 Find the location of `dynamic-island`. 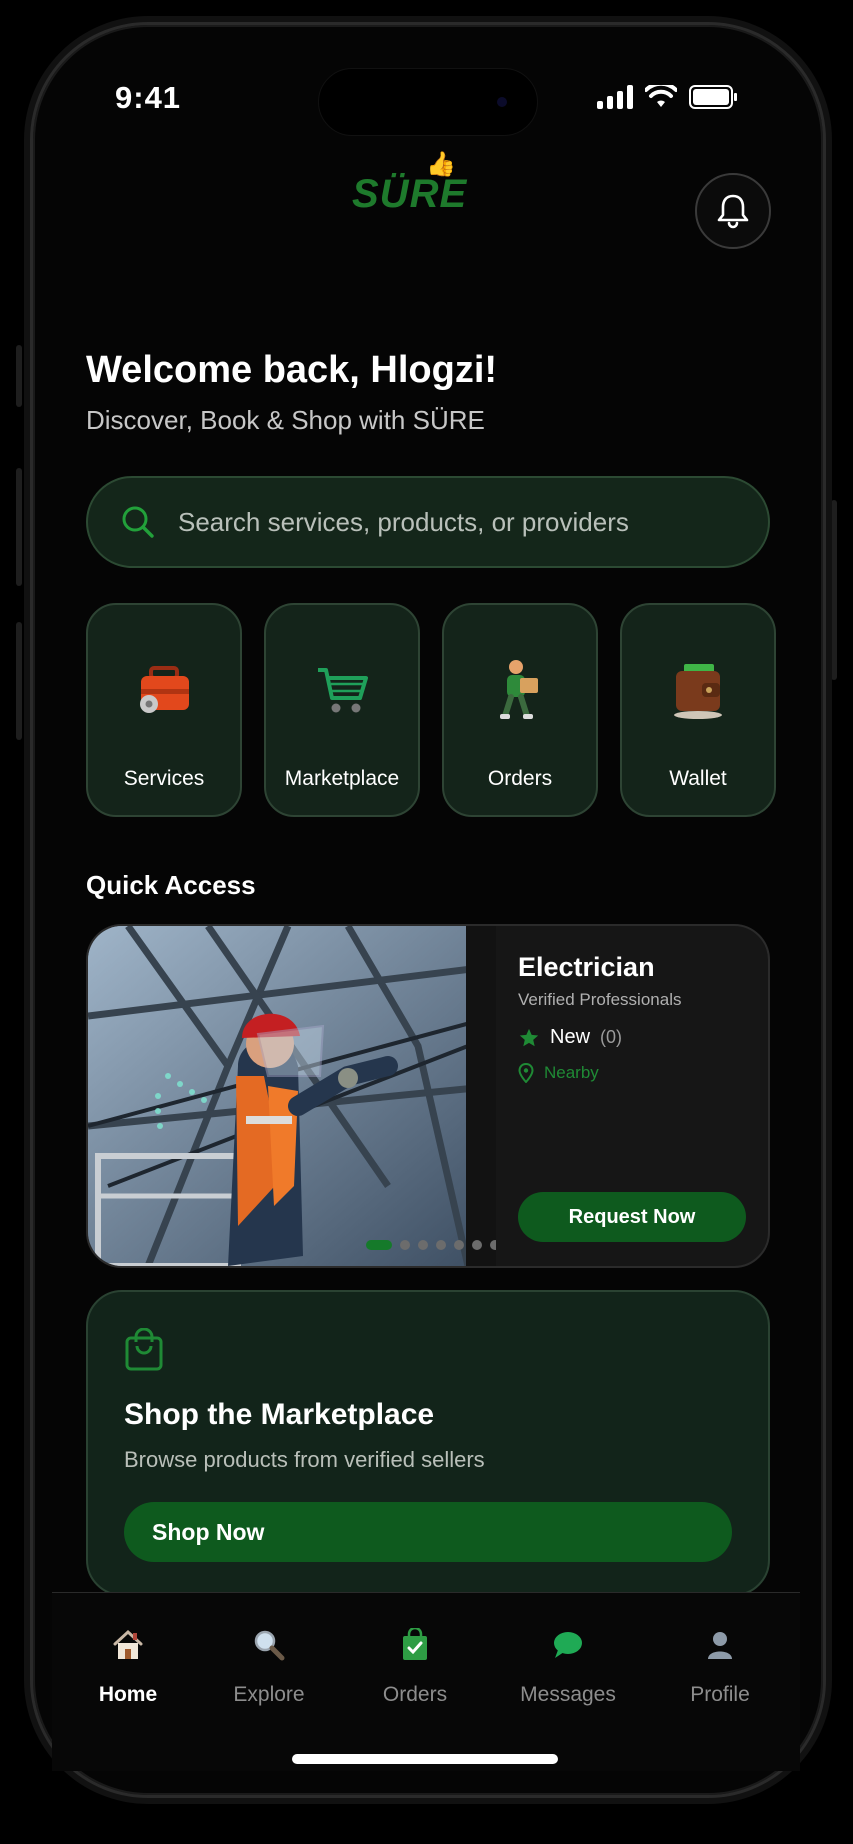

dynamic-island is located at coordinates (428, 102).